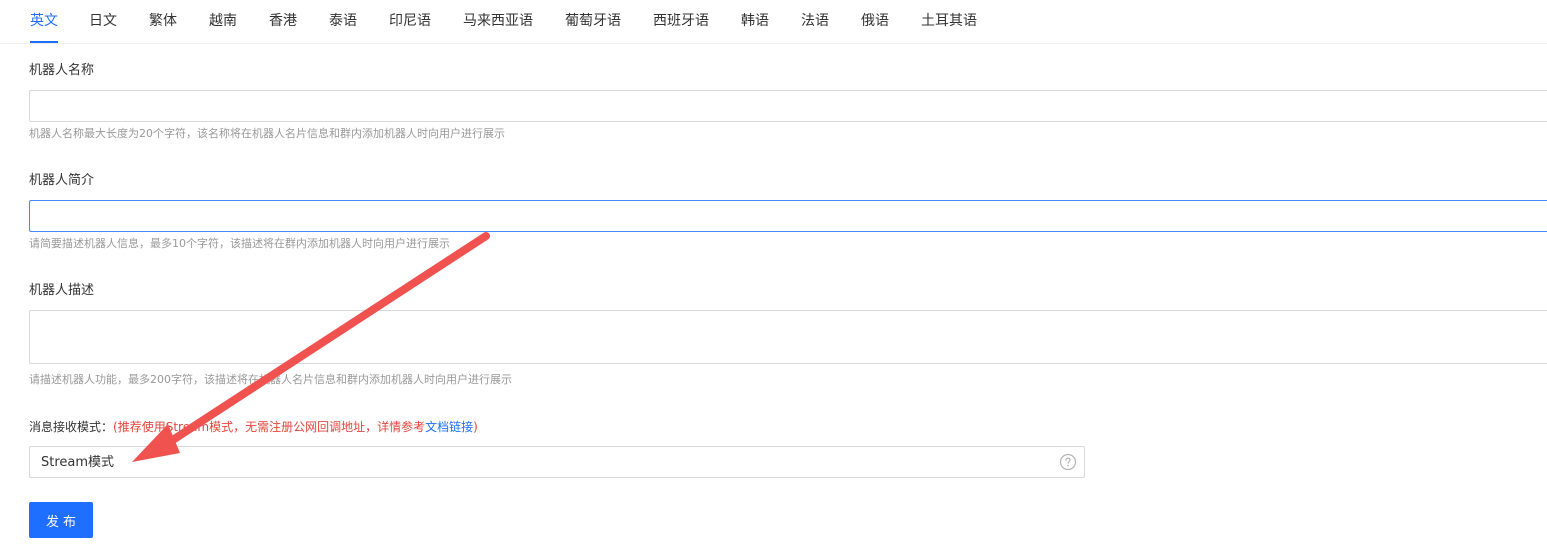  I want to click on tab-spanish: 西班牙语, so click(681, 21).